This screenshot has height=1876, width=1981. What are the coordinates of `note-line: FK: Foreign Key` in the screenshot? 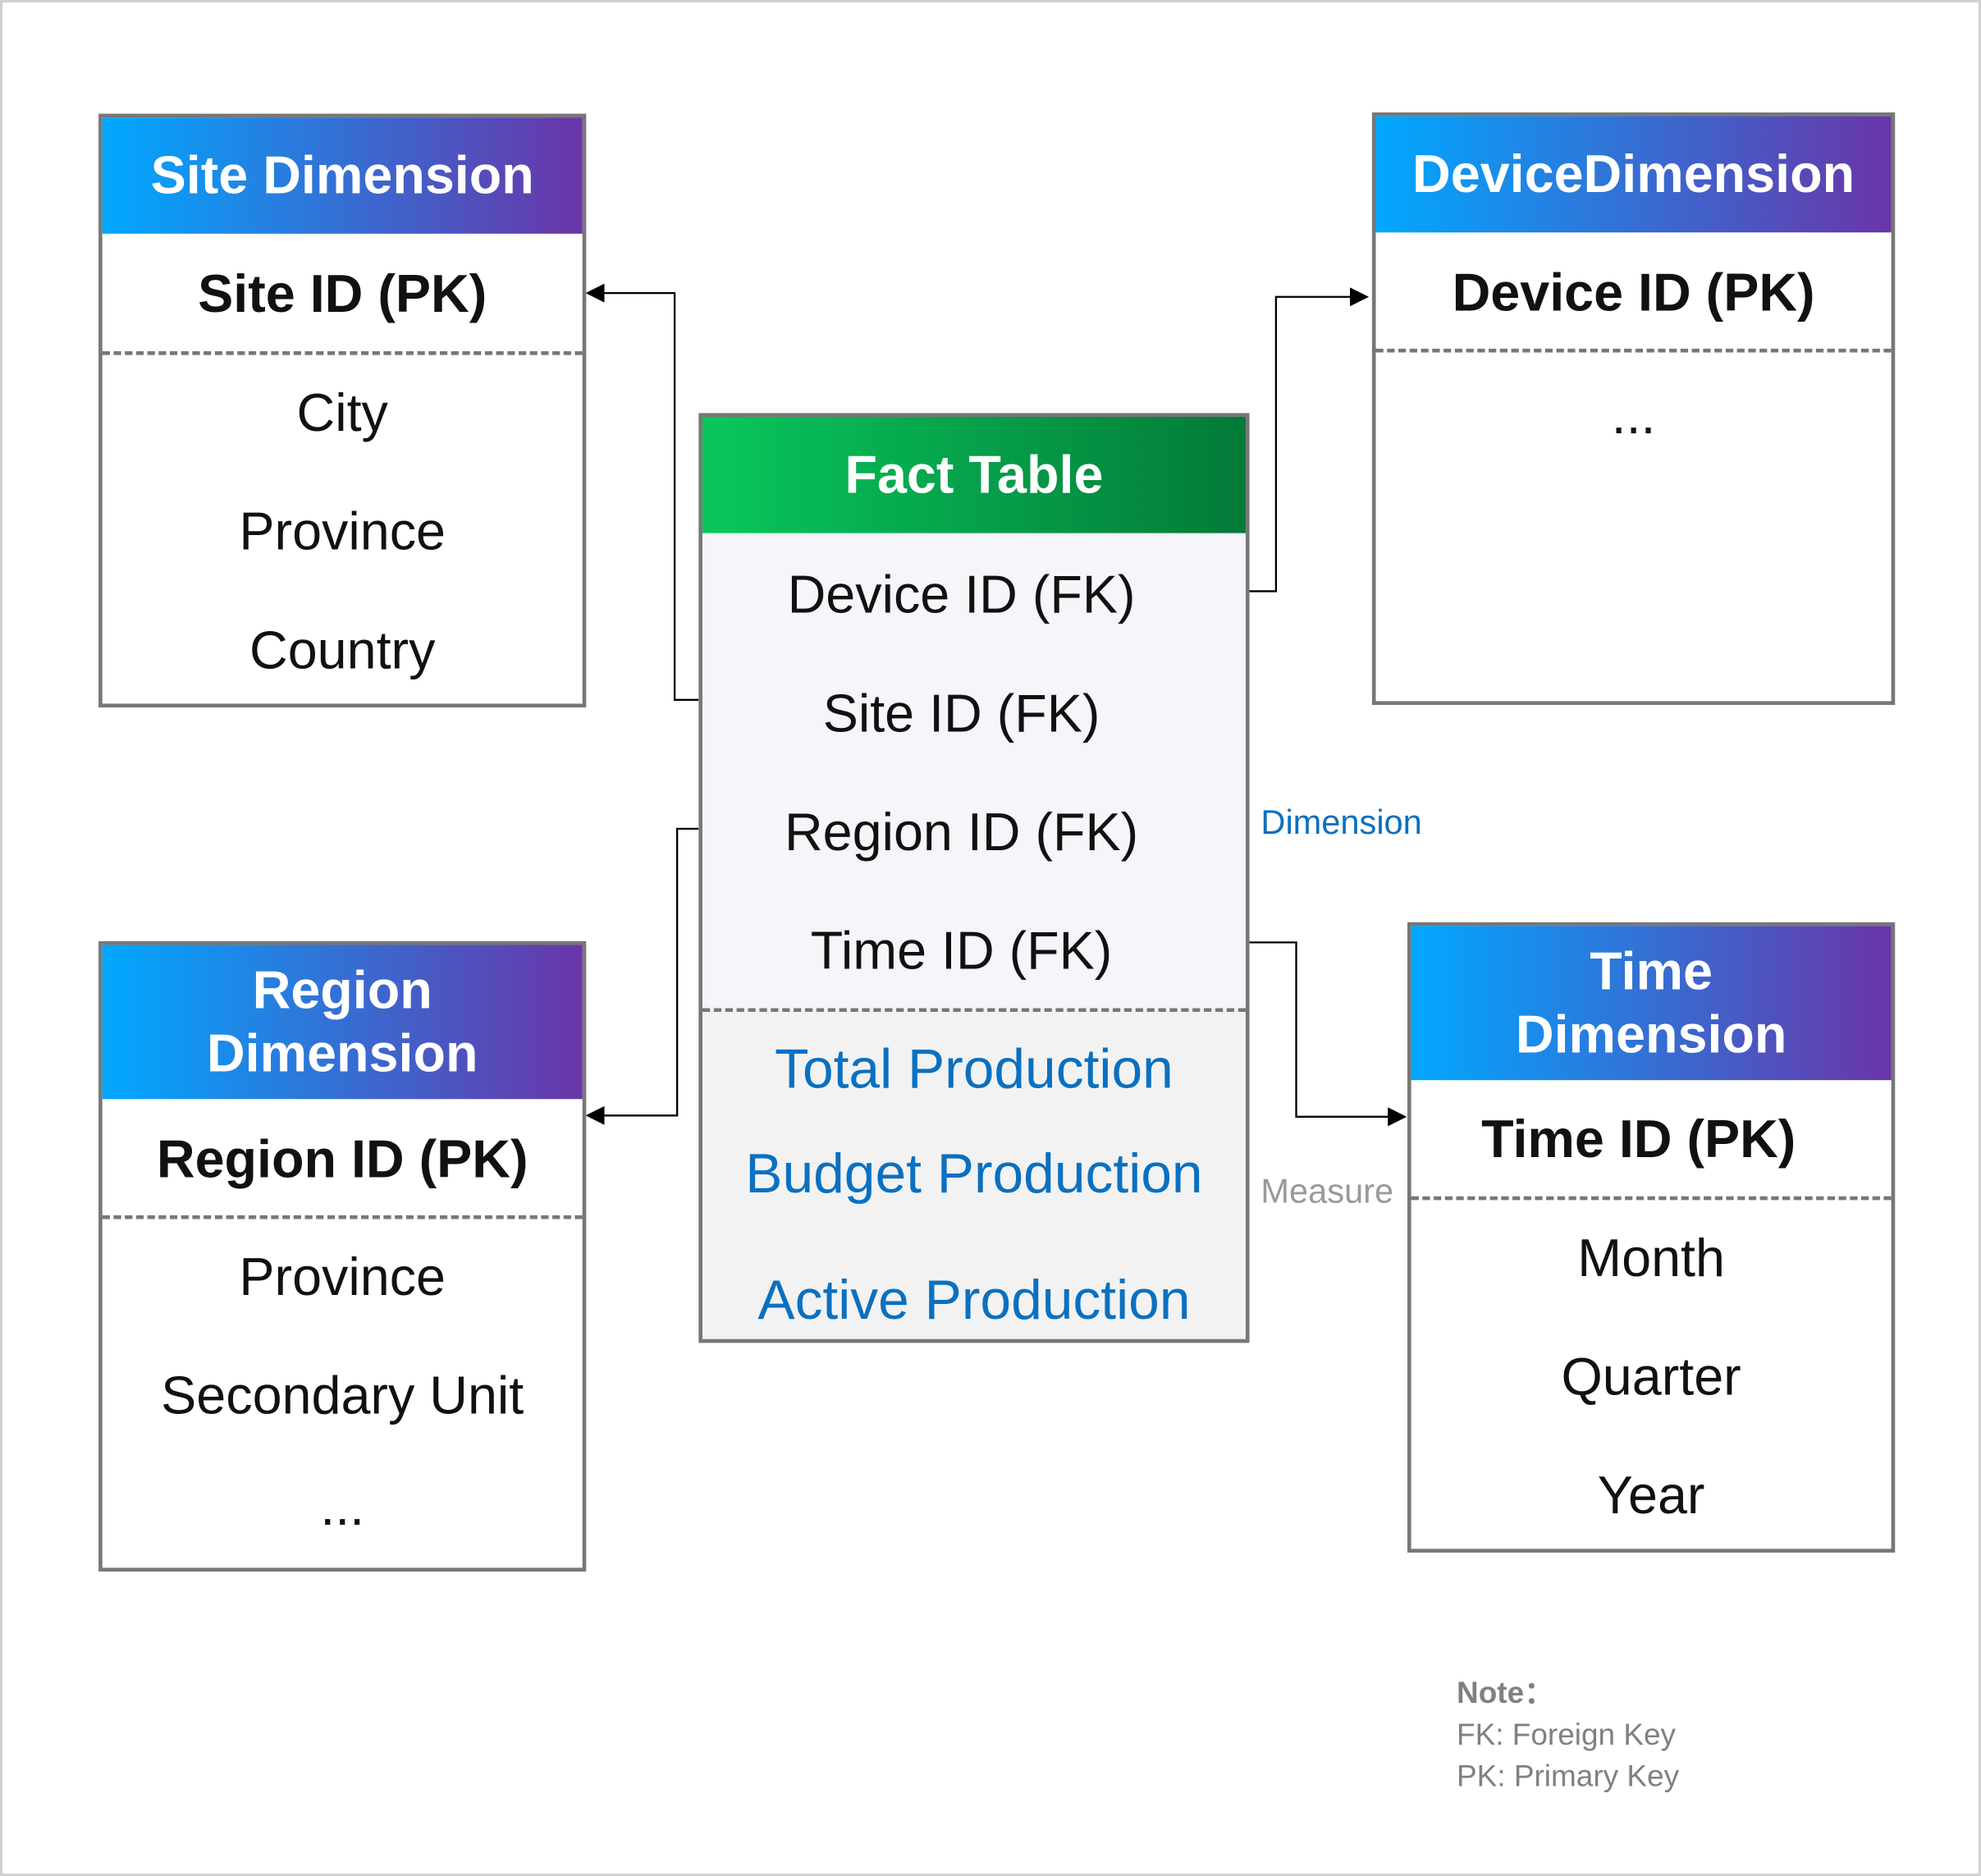 It's located at (1567, 1736).